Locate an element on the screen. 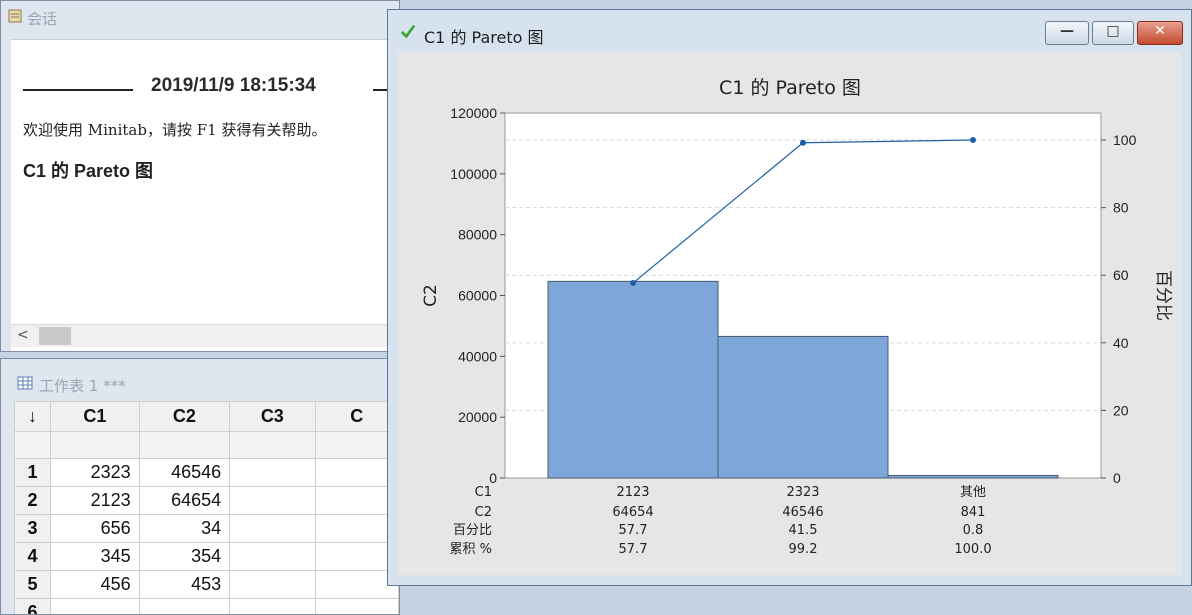 The image size is (1192, 615). session-horizontal-scrollbar: < is located at coordinates (206, 335).